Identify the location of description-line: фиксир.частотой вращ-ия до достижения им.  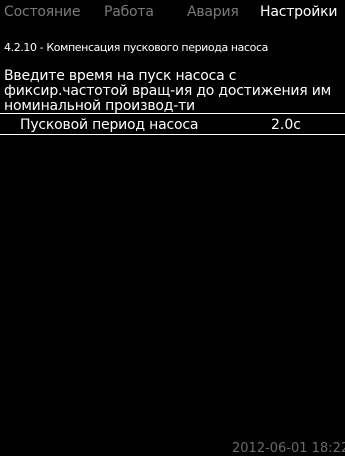
(168, 91).